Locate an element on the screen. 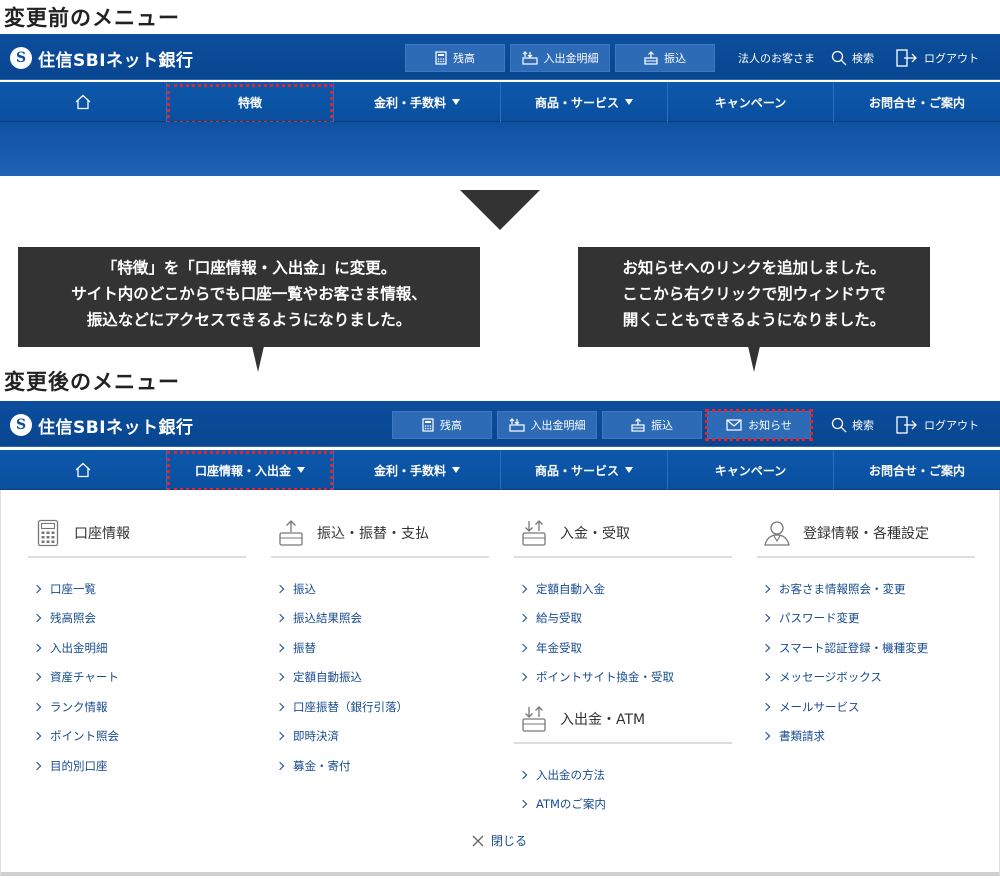 The width and height of the screenshot is (1000, 882). menu-item: お客さま情報照会・変更 is located at coordinates (866, 589).